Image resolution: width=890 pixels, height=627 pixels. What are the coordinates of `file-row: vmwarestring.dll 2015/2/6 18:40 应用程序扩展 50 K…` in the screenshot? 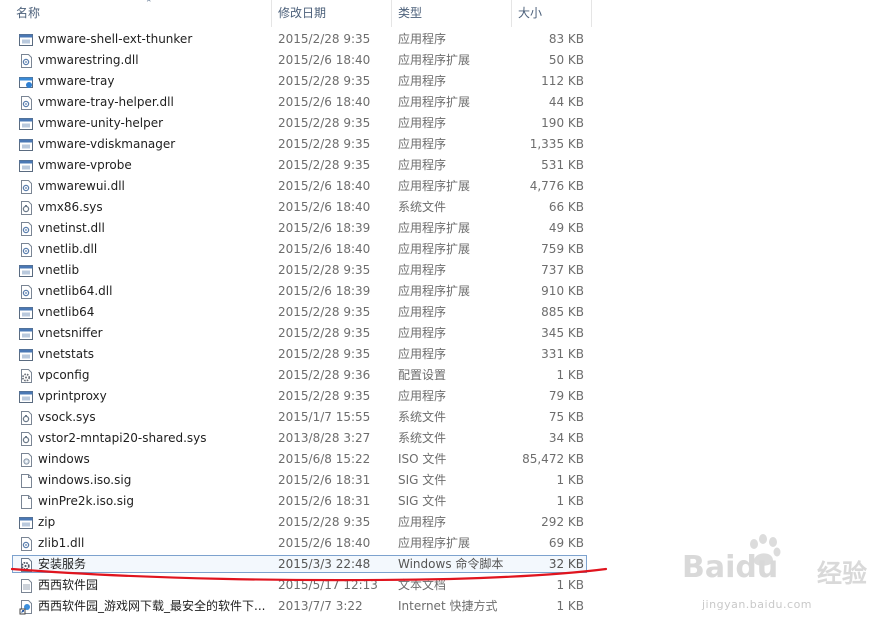 It's located at (300, 60).